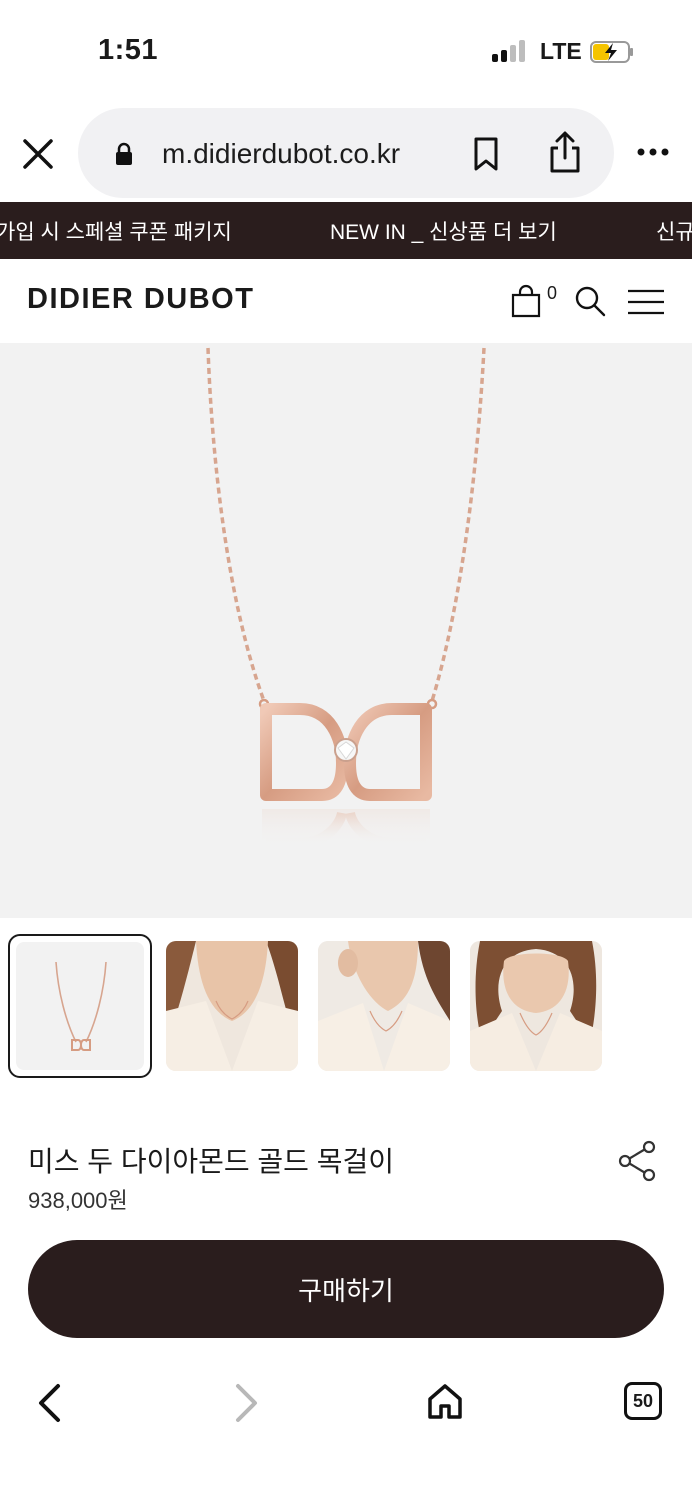 This screenshot has height=1500, width=692. I want to click on bookmark-icon, so click(486, 154).